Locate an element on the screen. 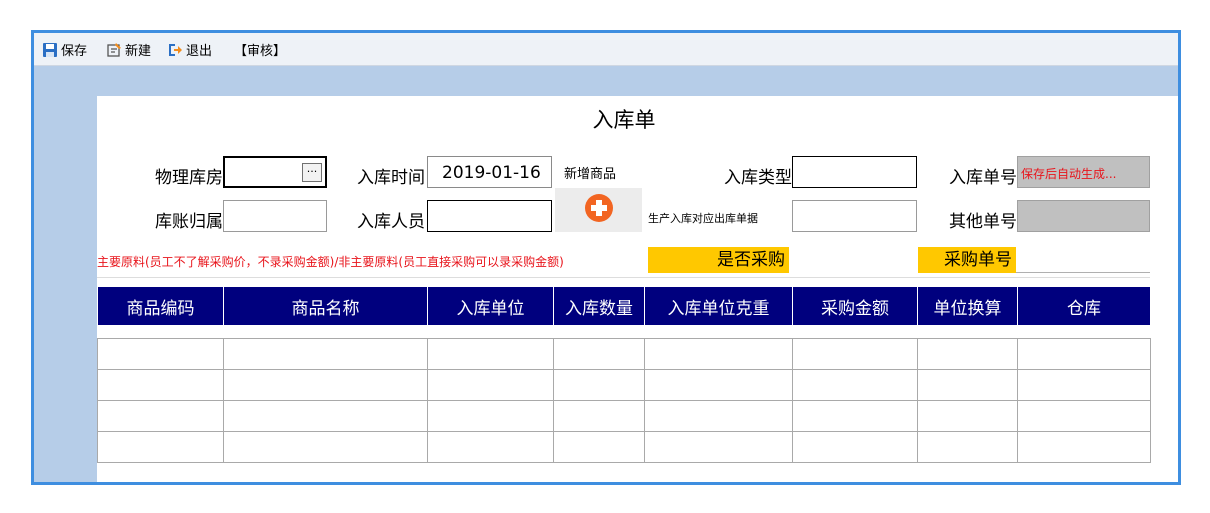 This screenshot has width=1210, height=513. ledger-owner-field is located at coordinates (275, 216).